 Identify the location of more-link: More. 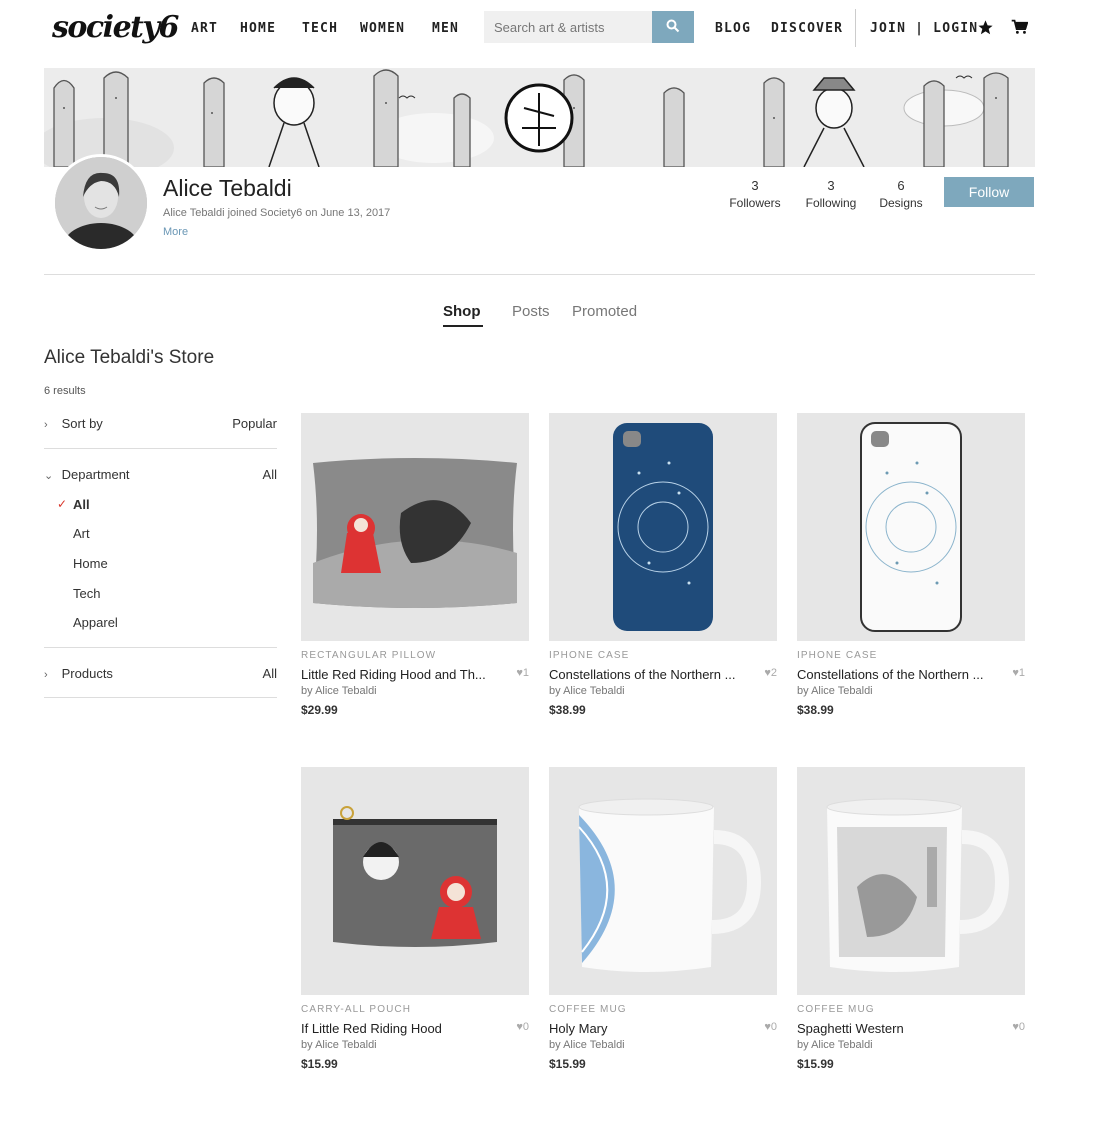
(175, 232).